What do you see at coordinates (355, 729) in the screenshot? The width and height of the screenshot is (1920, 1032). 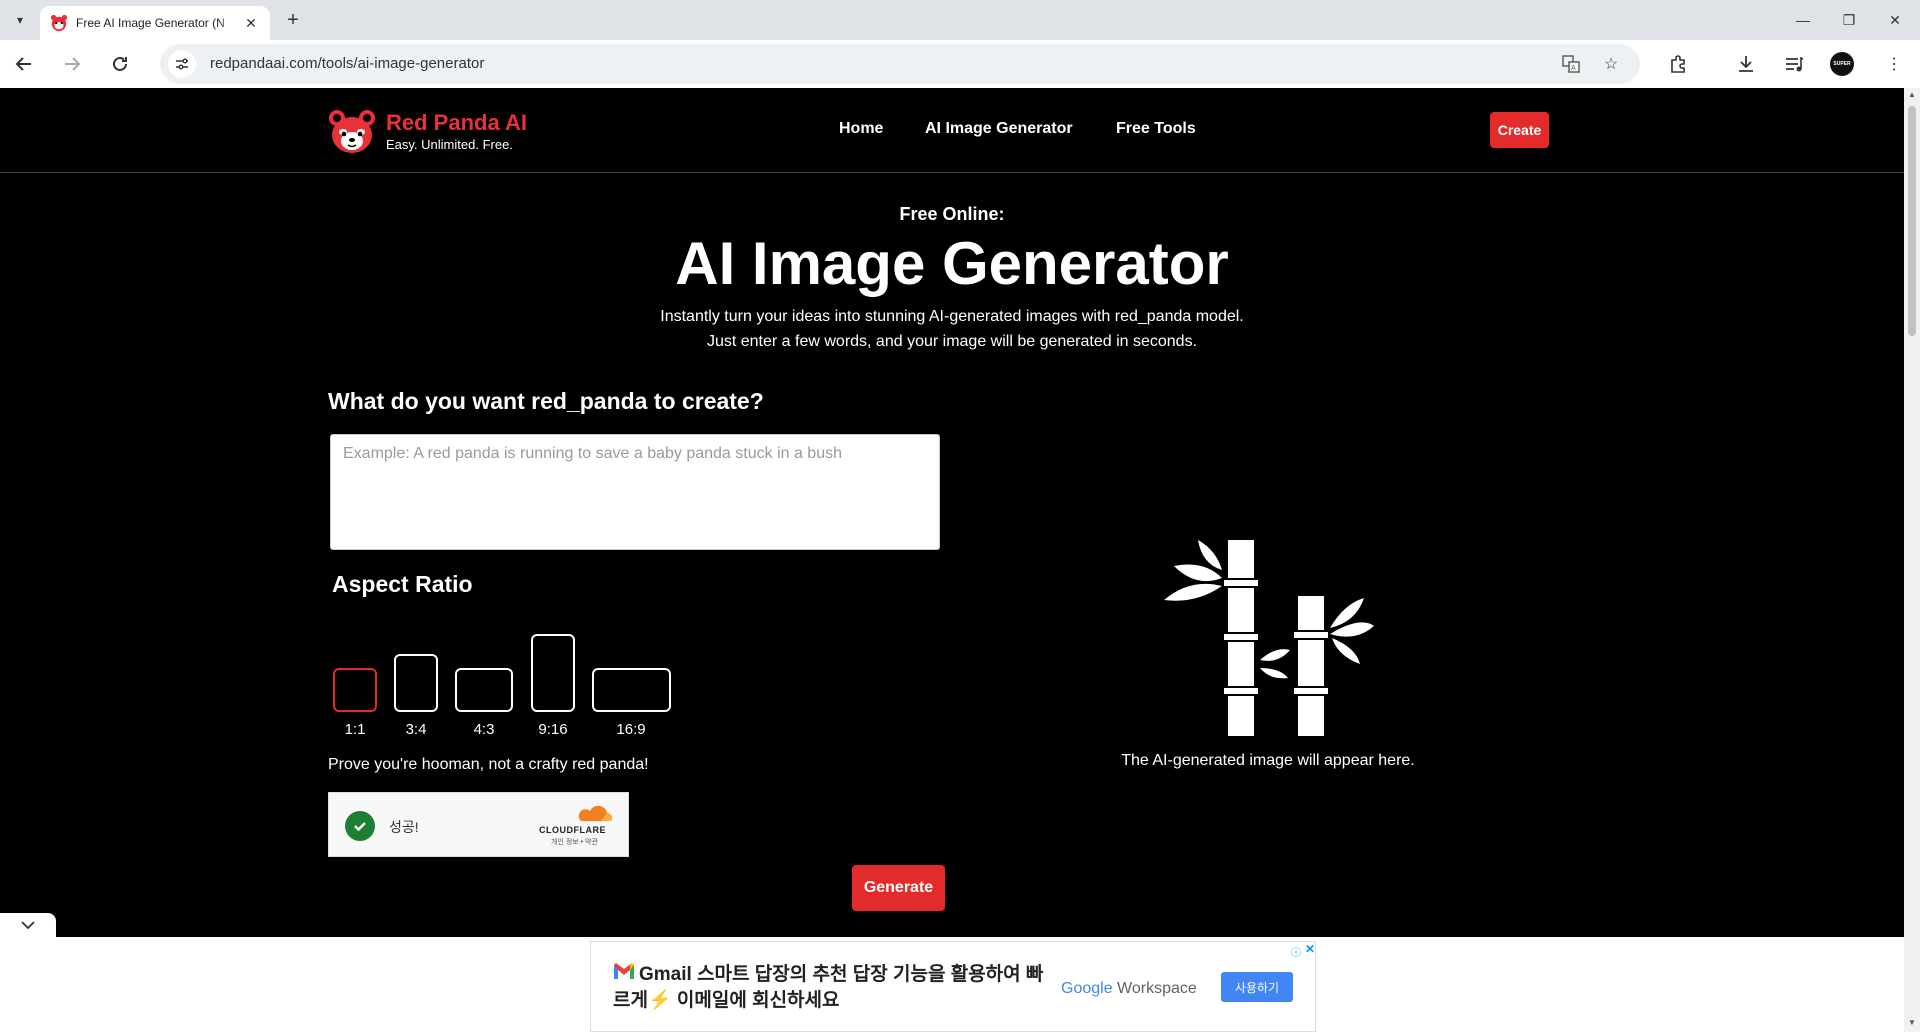 I see `ratio-label-1-1: 1:1` at bounding box center [355, 729].